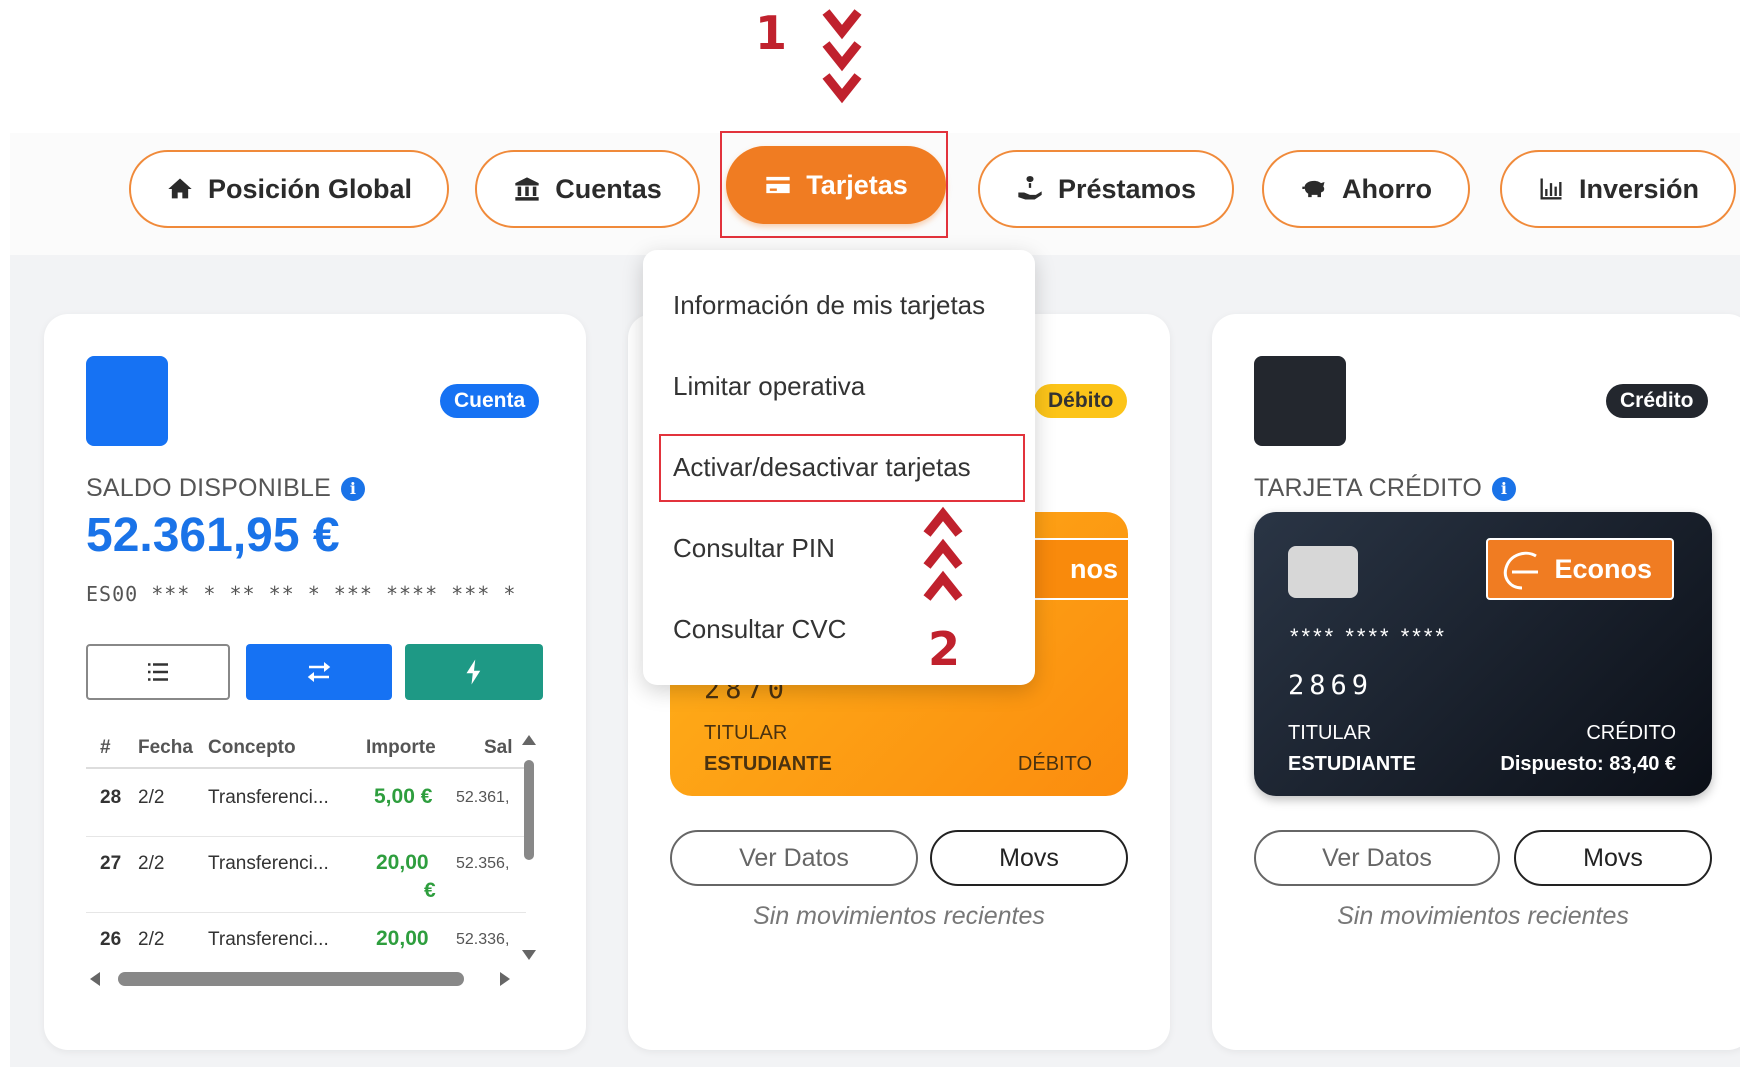 The height and width of the screenshot is (1067, 1740). What do you see at coordinates (1639, 188) in the screenshot?
I see `nav-label: Inversión` at bounding box center [1639, 188].